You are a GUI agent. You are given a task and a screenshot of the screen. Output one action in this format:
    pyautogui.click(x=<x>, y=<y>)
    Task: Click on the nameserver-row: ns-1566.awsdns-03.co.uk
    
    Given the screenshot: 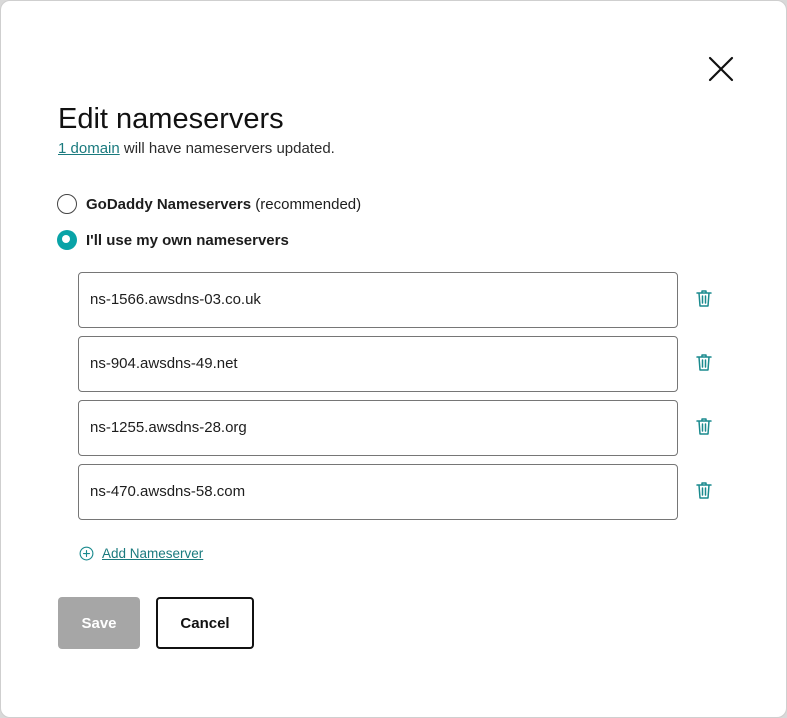 What is the action you would take?
    pyautogui.click(x=398, y=300)
    